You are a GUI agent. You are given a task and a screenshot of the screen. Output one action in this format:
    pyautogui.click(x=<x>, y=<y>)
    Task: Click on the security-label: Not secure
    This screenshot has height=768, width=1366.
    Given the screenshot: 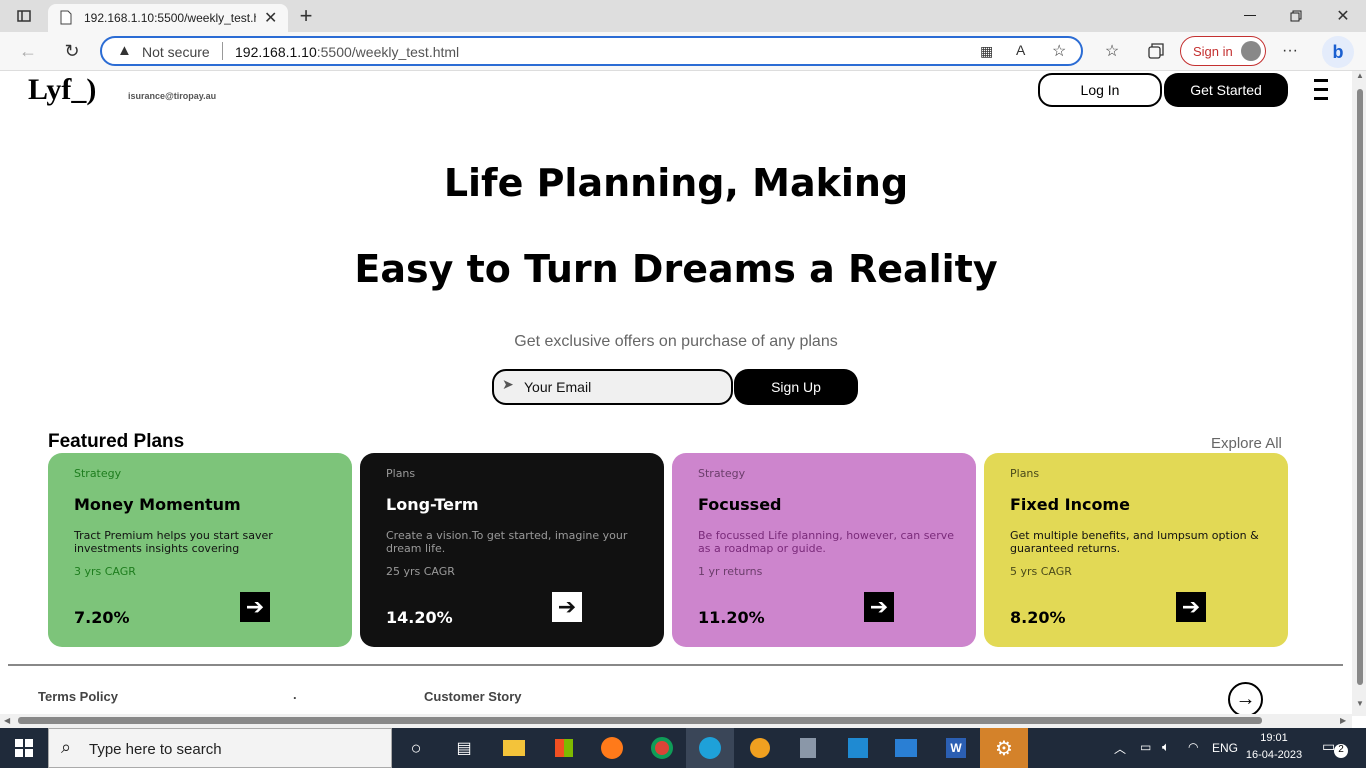 What is the action you would take?
    pyautogui.click(x=176, y=52)
    